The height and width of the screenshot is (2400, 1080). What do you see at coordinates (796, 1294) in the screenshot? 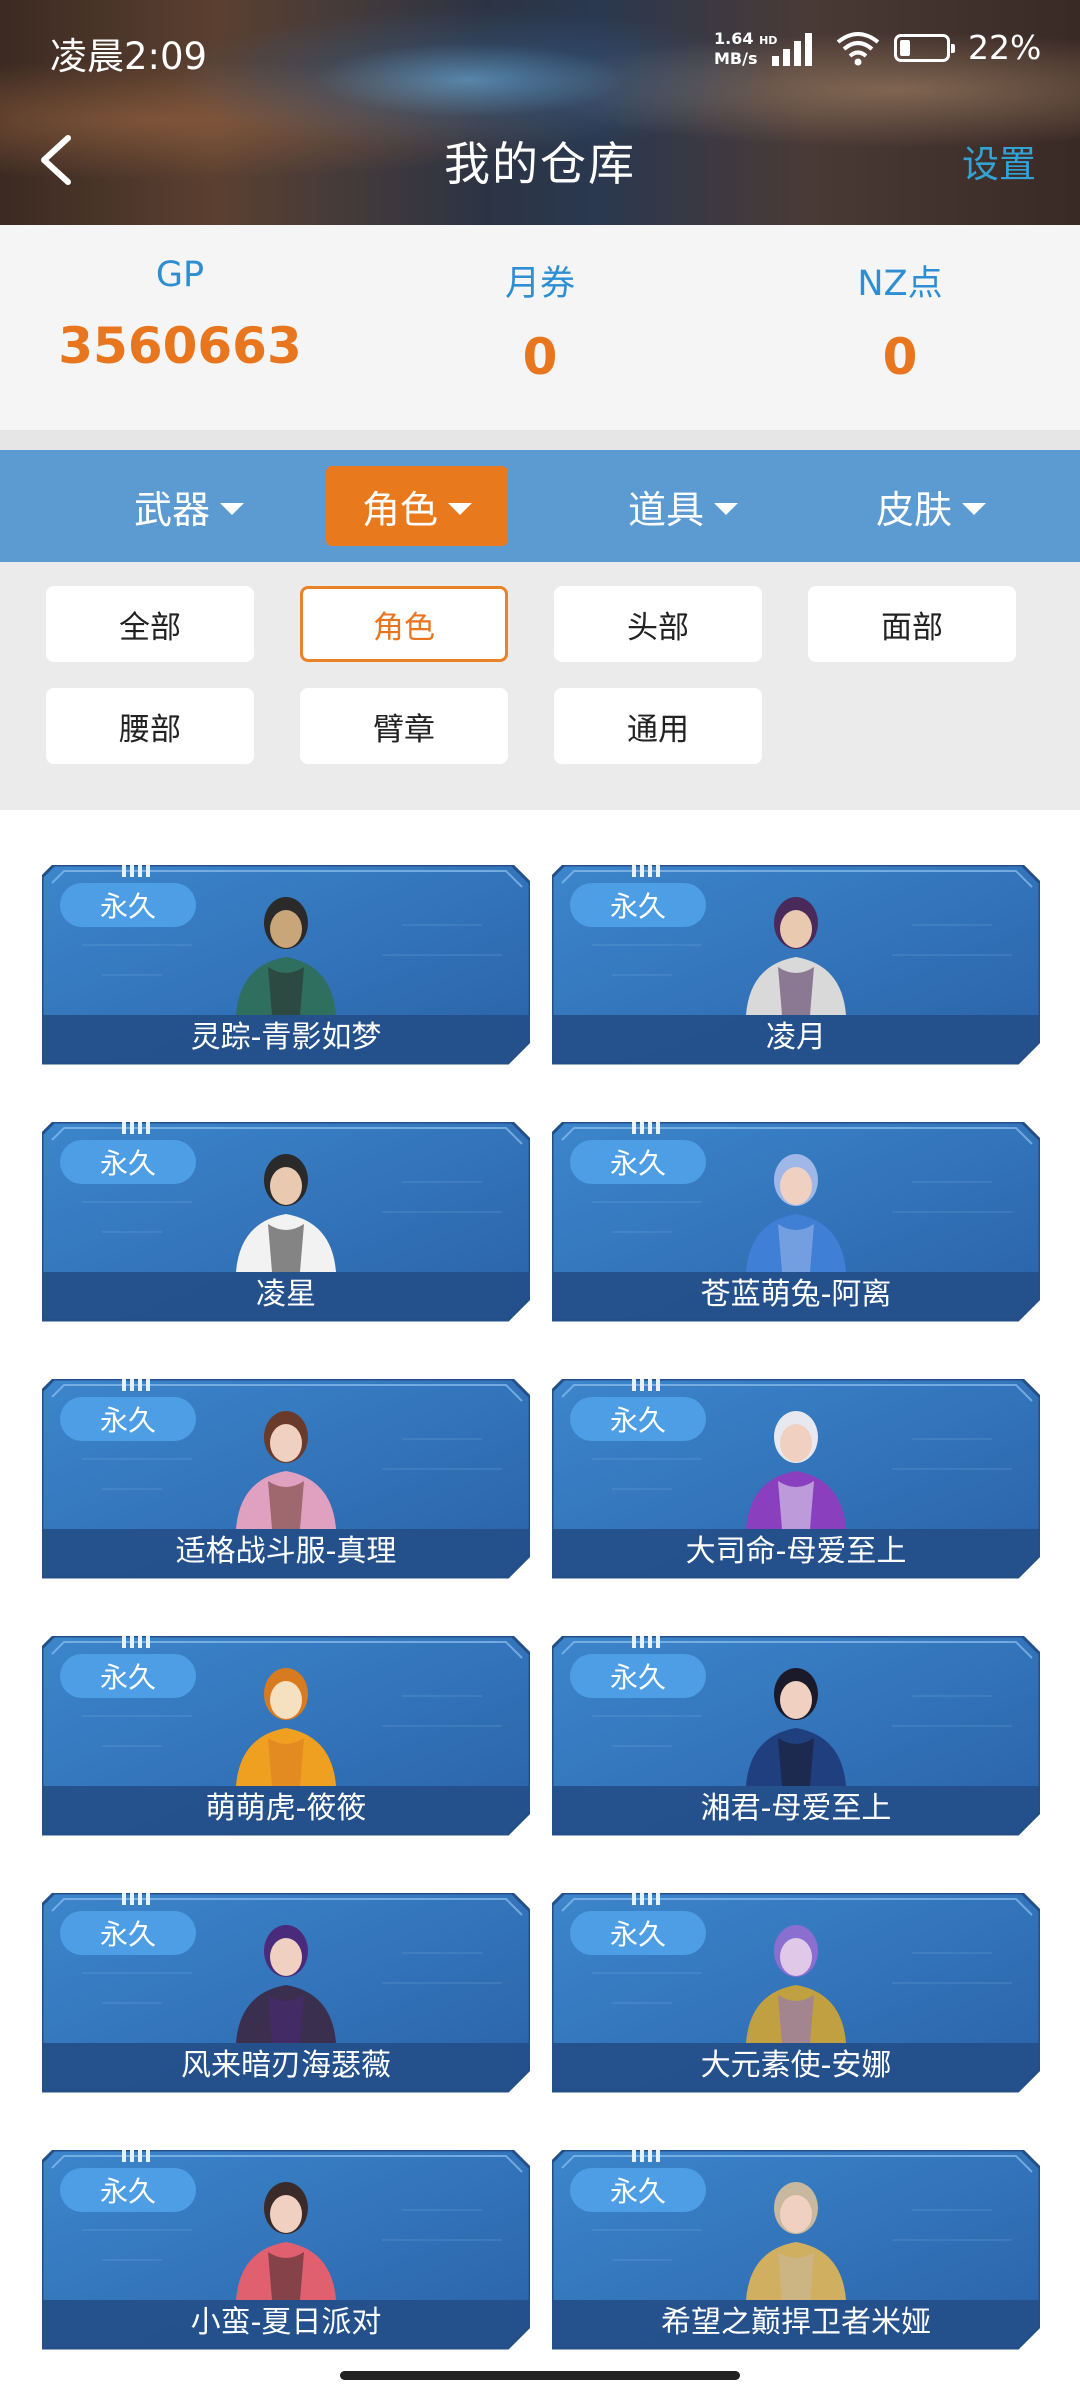
I see `item-name: 苍蓝萌兔-阿离` at bounding box center [796, 1294].